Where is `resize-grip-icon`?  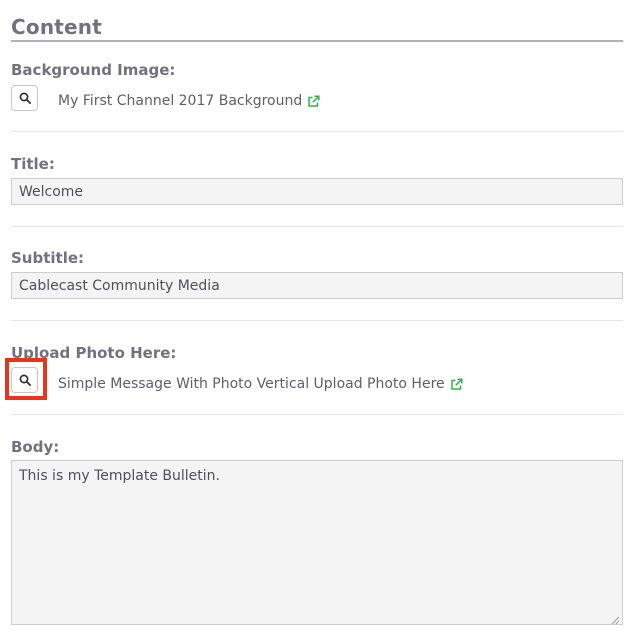
resize-grip-icon is located at coordinates (615, 619).